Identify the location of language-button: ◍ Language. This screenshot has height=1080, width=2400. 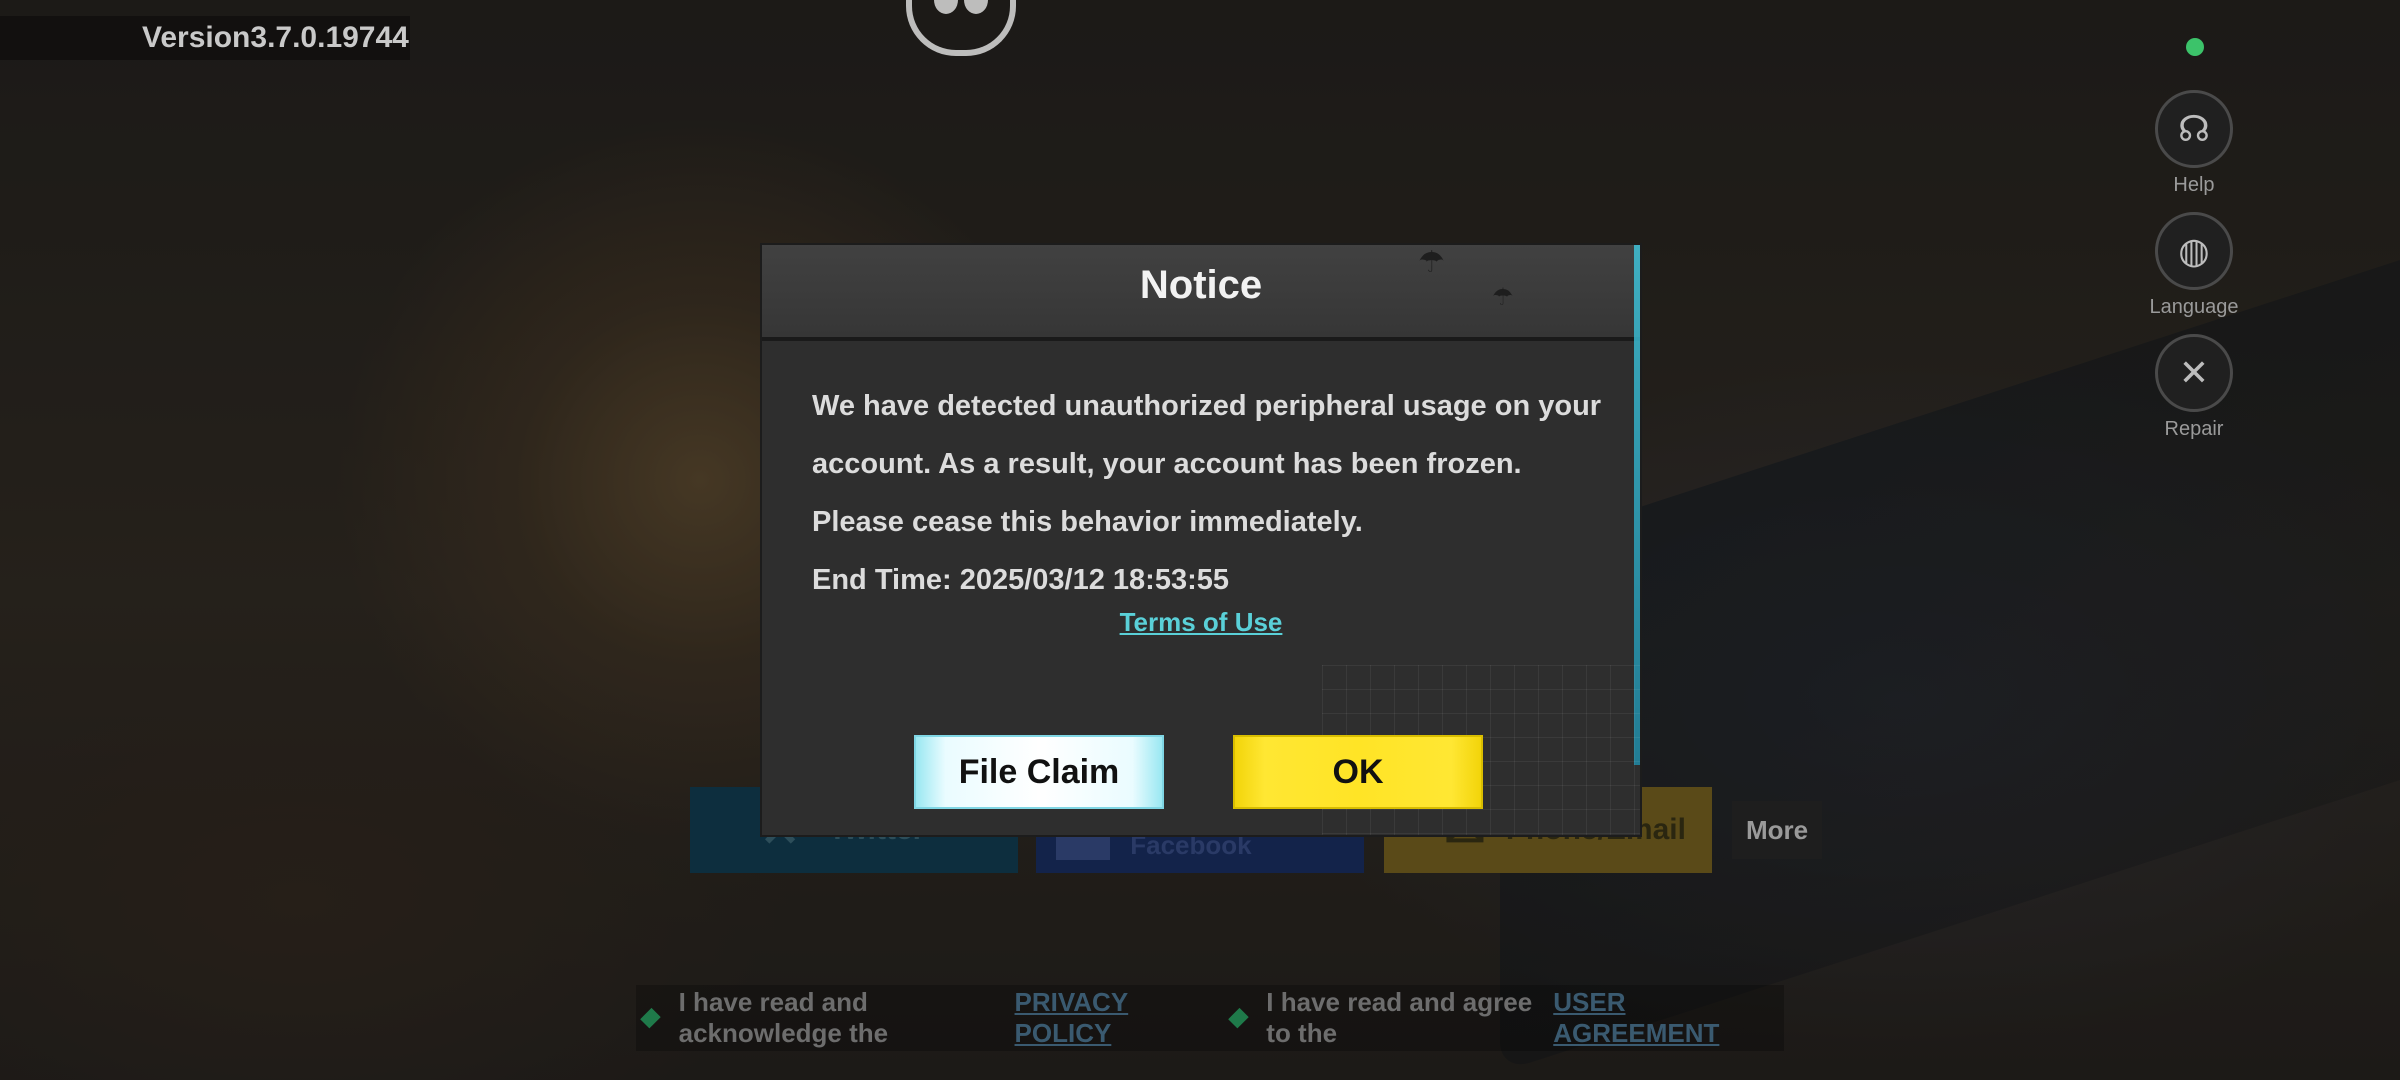
(2194, 265).